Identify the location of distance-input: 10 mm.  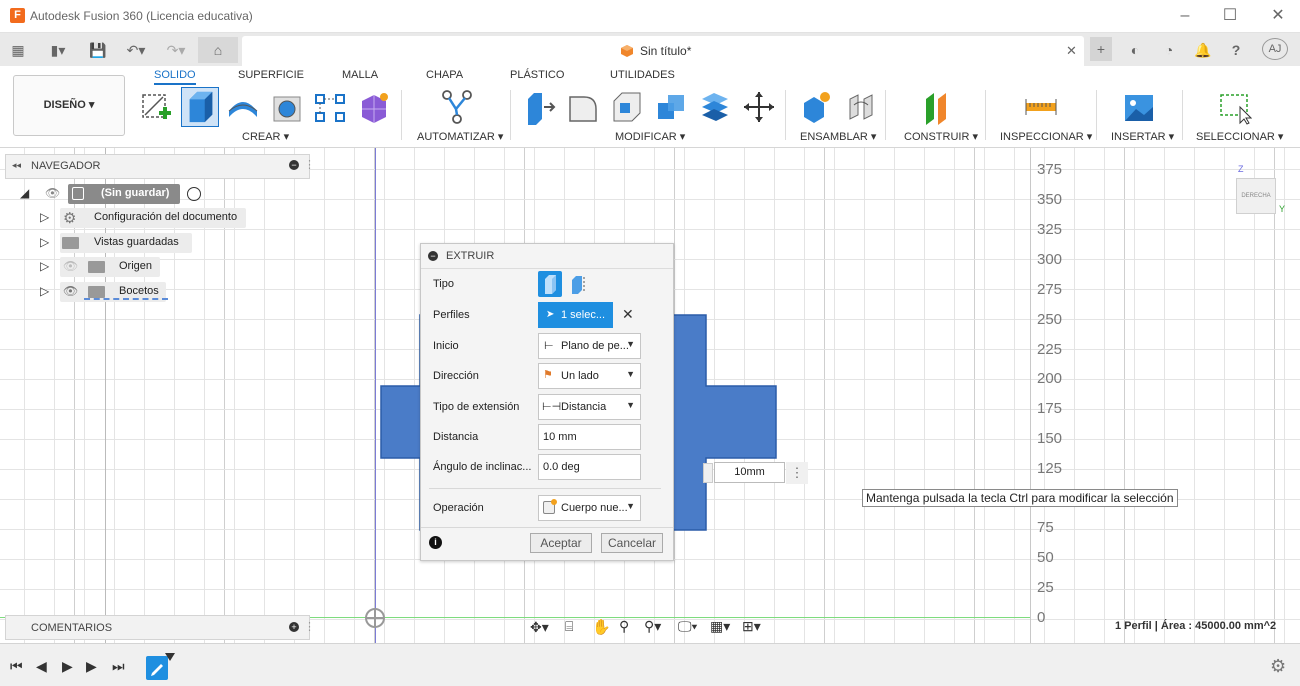
(589, 437).